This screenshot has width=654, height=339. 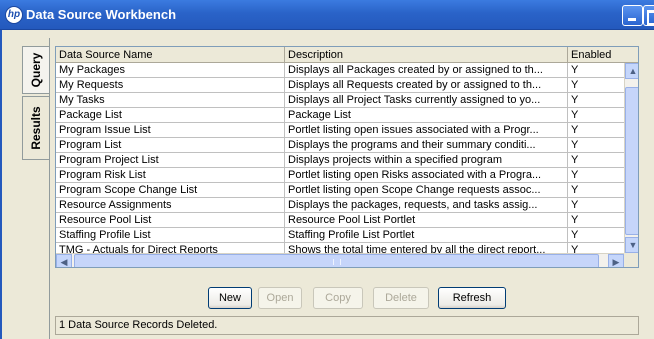 I want to click on tab-results: Results, so click(x=35, y=128).